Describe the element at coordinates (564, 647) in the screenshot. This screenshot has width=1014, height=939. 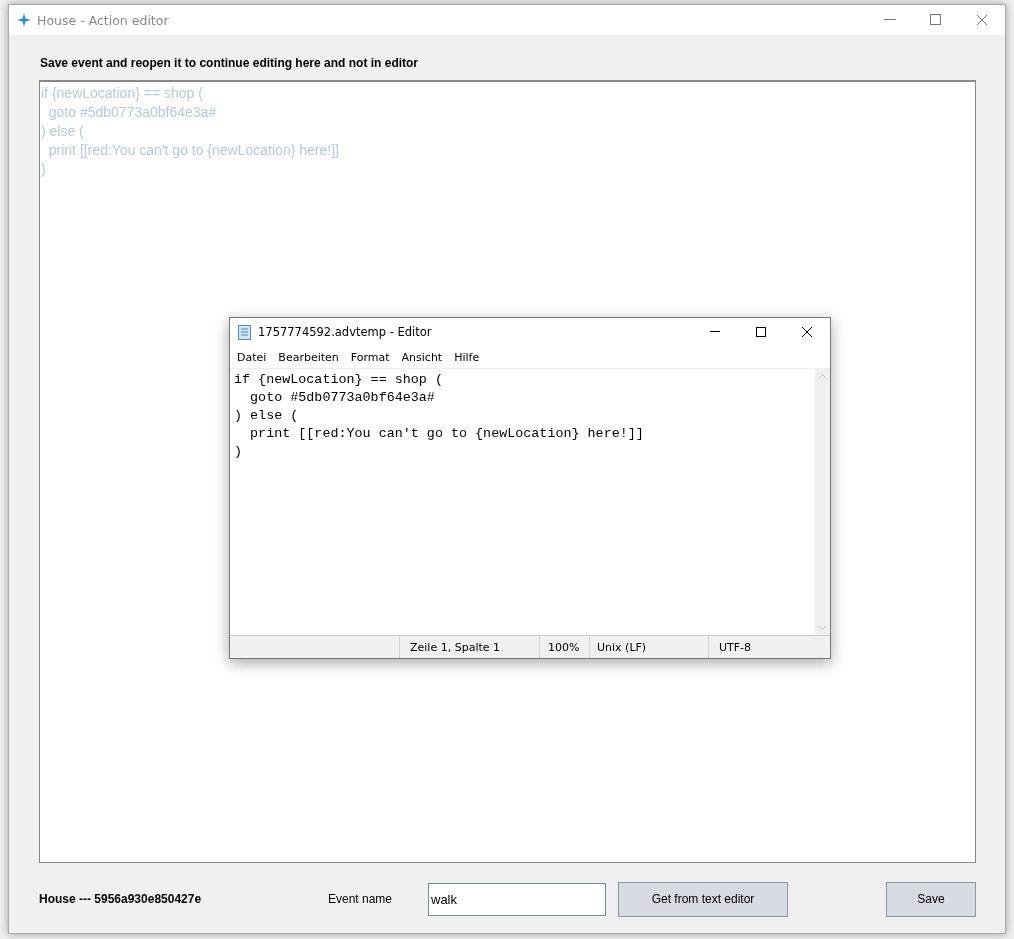
I see `status-field: 100%` at that location.